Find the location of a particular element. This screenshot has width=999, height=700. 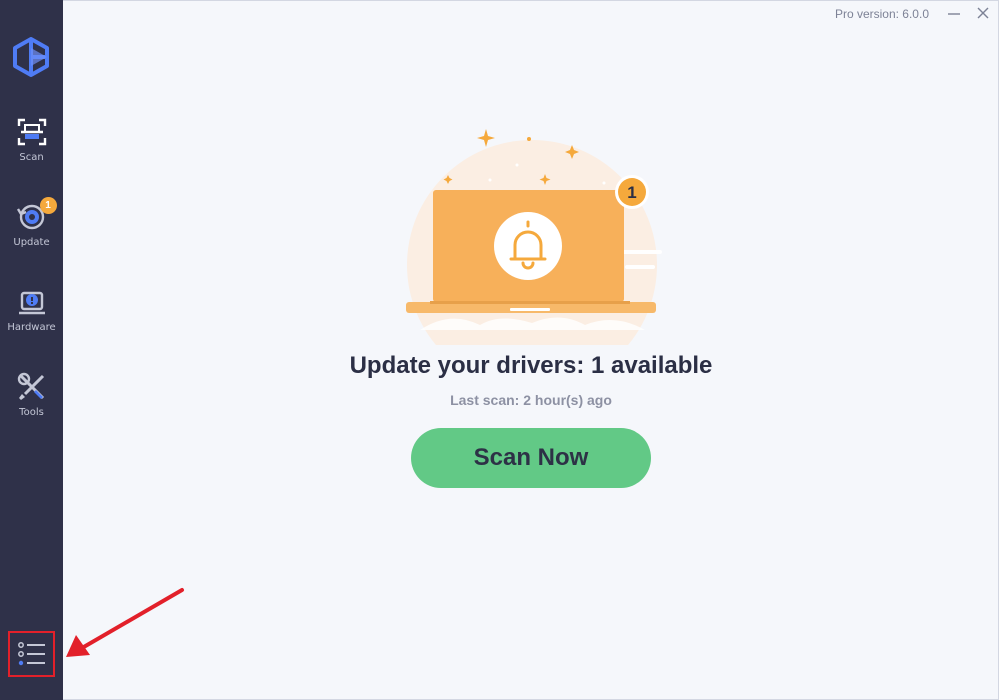

menu-list-icon is located at coordinates (31, 654).